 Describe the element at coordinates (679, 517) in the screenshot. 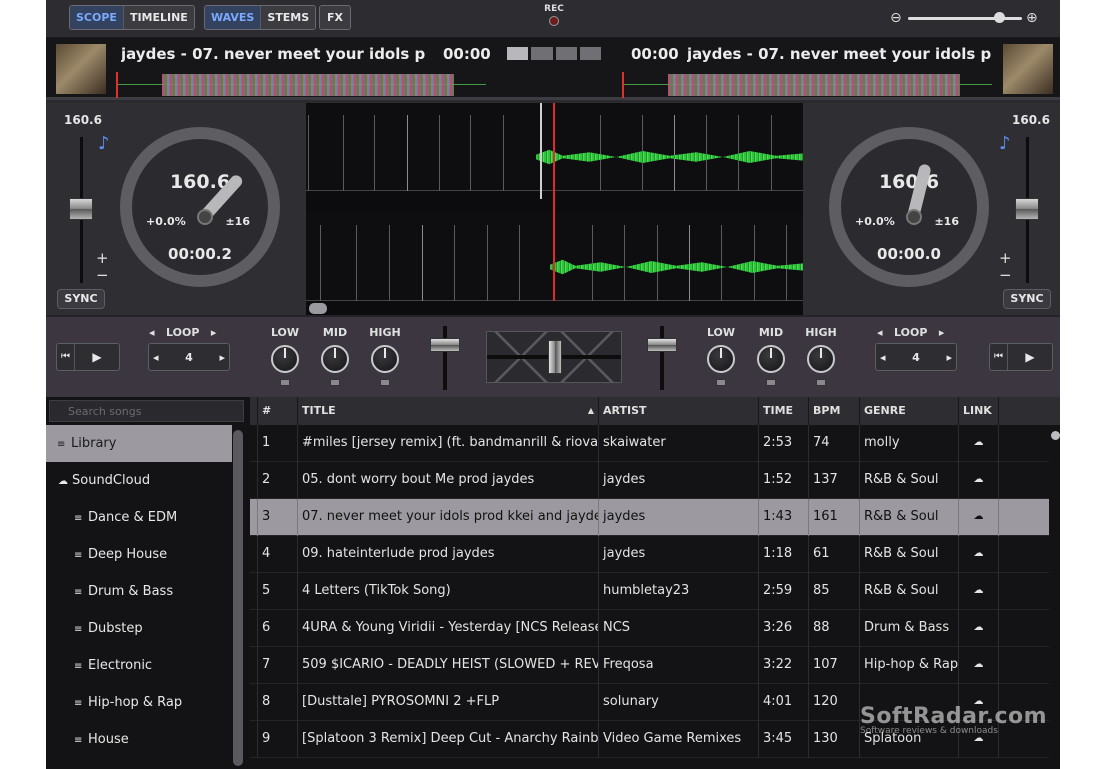

I see `cell-artist: jaydes` at that location.